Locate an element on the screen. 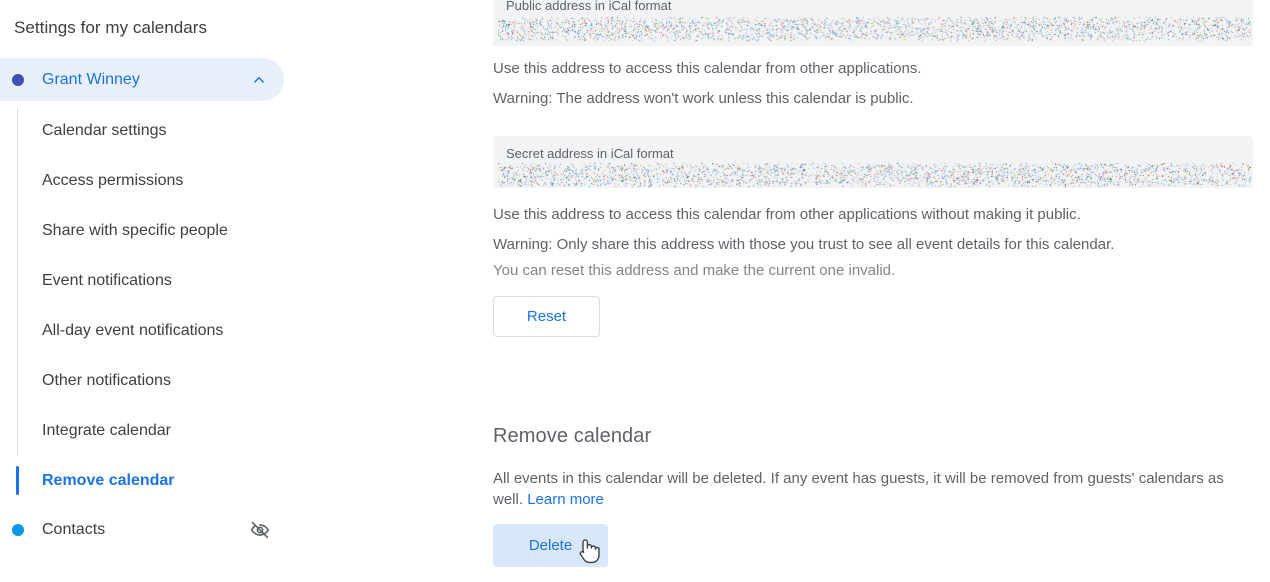 This screenshot has height=582, width=1270. secret-address-field: Secret address in iCal format is located at coordinates (873, 162).